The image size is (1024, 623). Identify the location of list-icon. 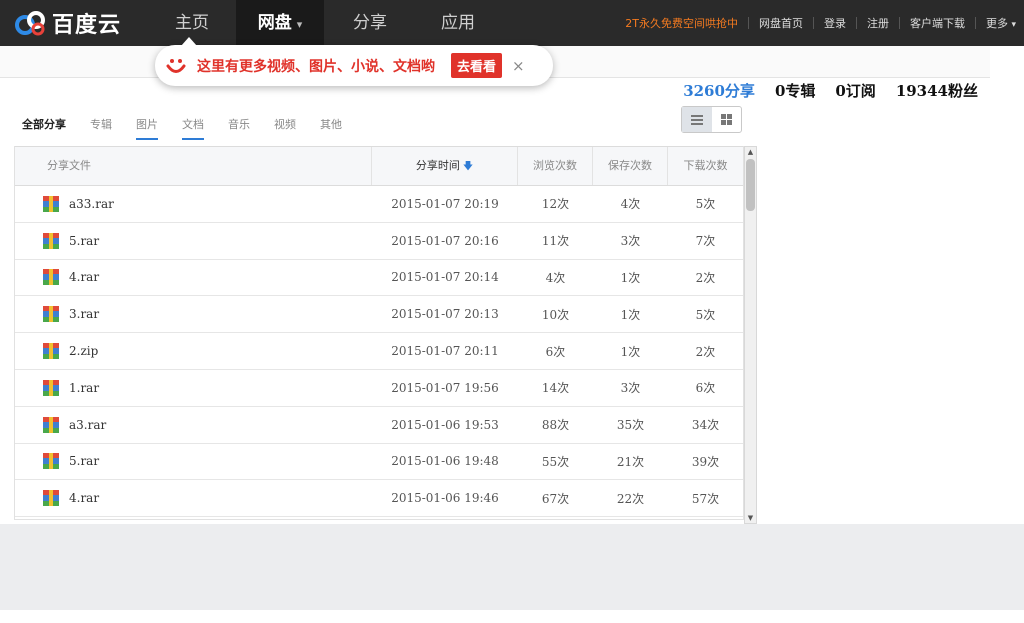
(696, 119).